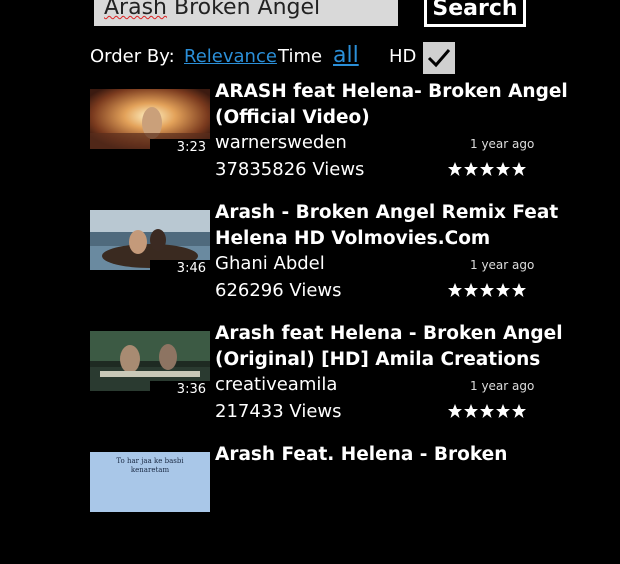 This screenshot has height=564, width=620. I want to click on checkmark-icon, so click(439, 58).